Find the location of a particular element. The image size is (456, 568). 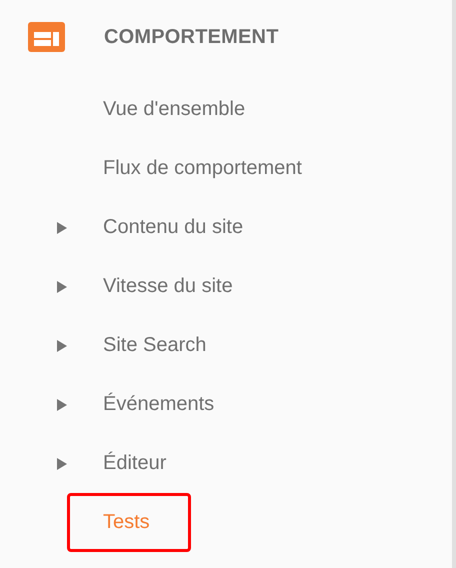

menu-item: Vue d'ensemble is located at coordinates (176, 109).